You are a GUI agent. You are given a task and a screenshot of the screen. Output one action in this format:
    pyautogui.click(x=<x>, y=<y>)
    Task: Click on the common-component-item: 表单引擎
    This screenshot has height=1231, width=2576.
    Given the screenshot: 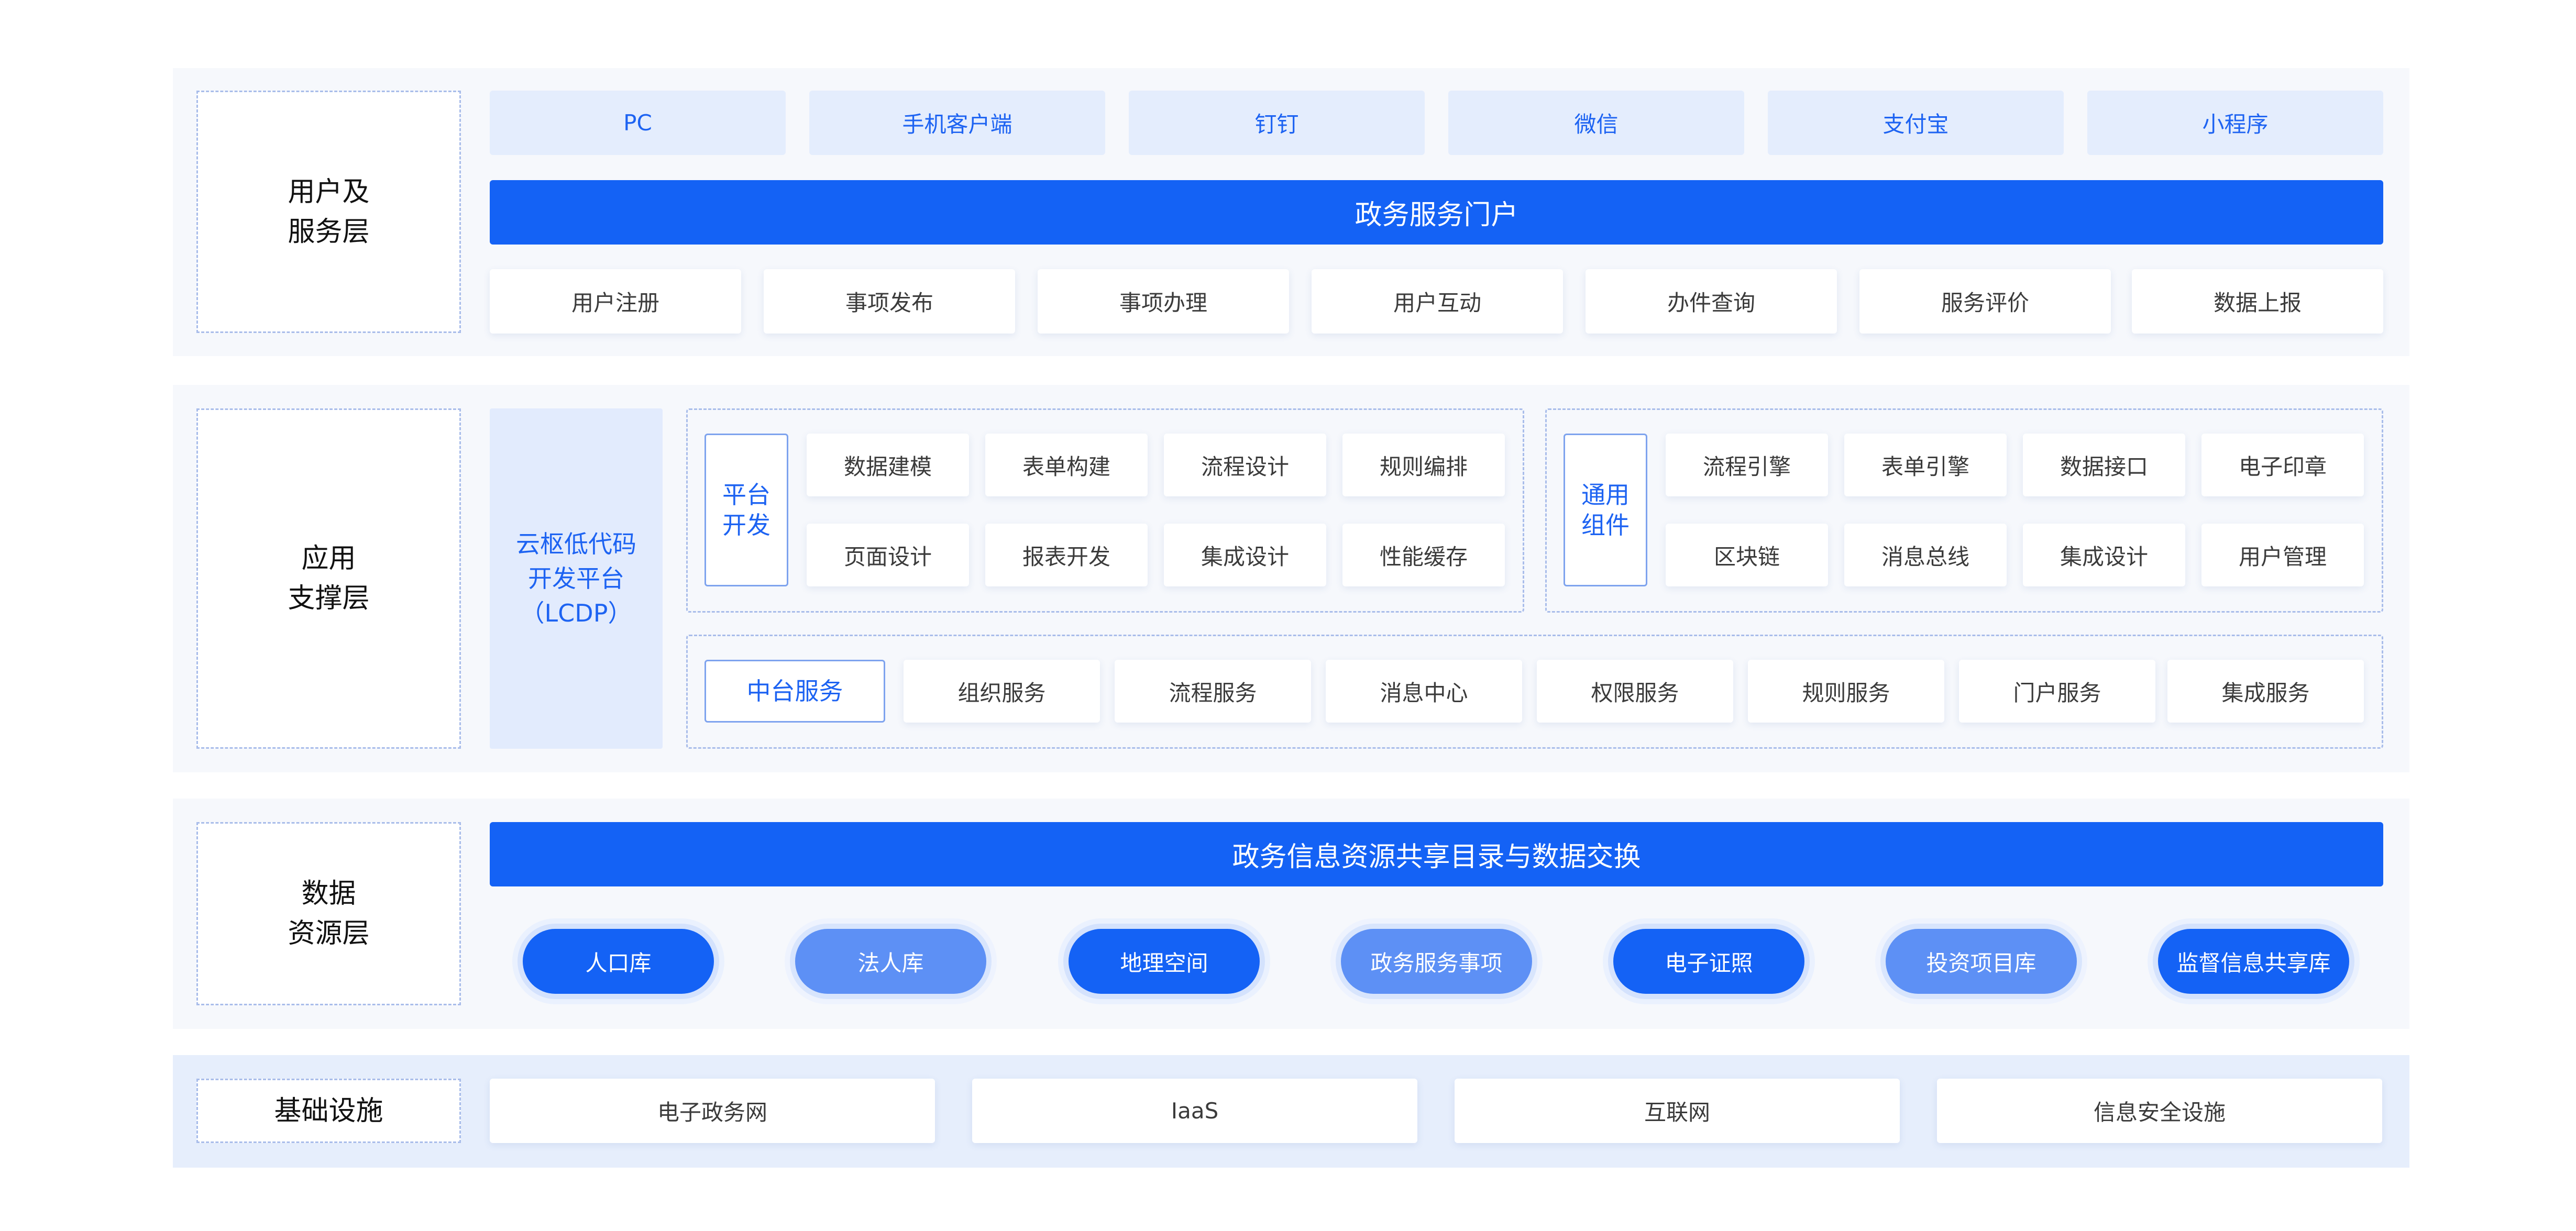 What is the action you would take?
    pyautogui.click(x=1925, y=465)
    